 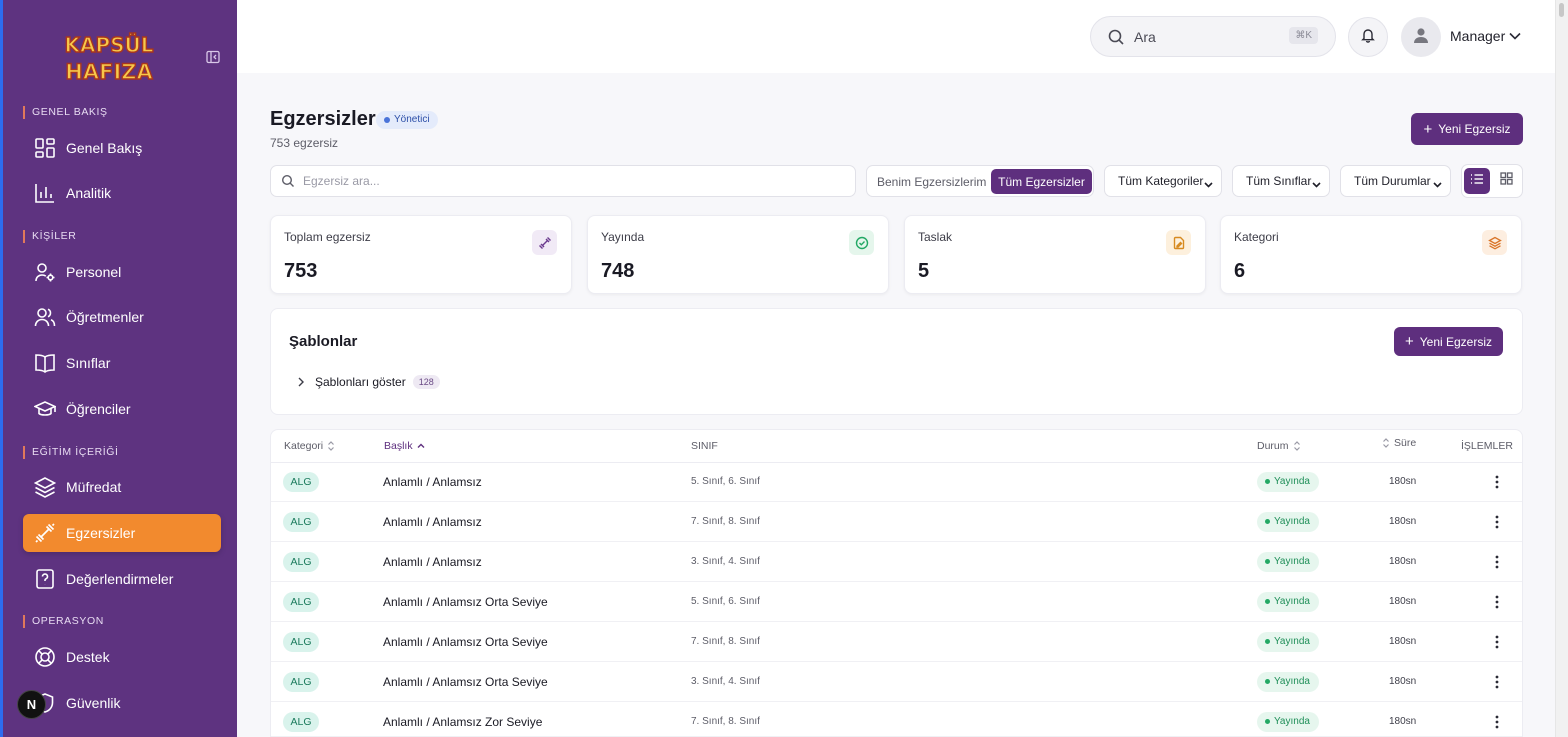 What do you see at coordinates (122, 657) in the screenshot?
I see `sidebar-item-support: Destek` at bounding box center [122, 657].